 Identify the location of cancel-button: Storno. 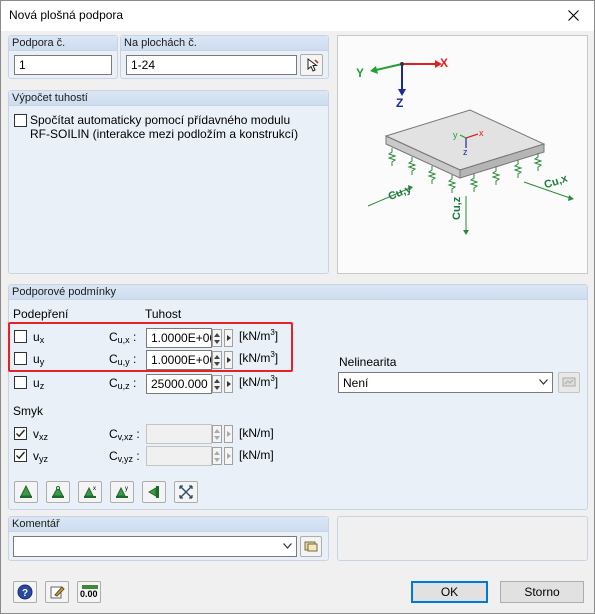
(542, 592).